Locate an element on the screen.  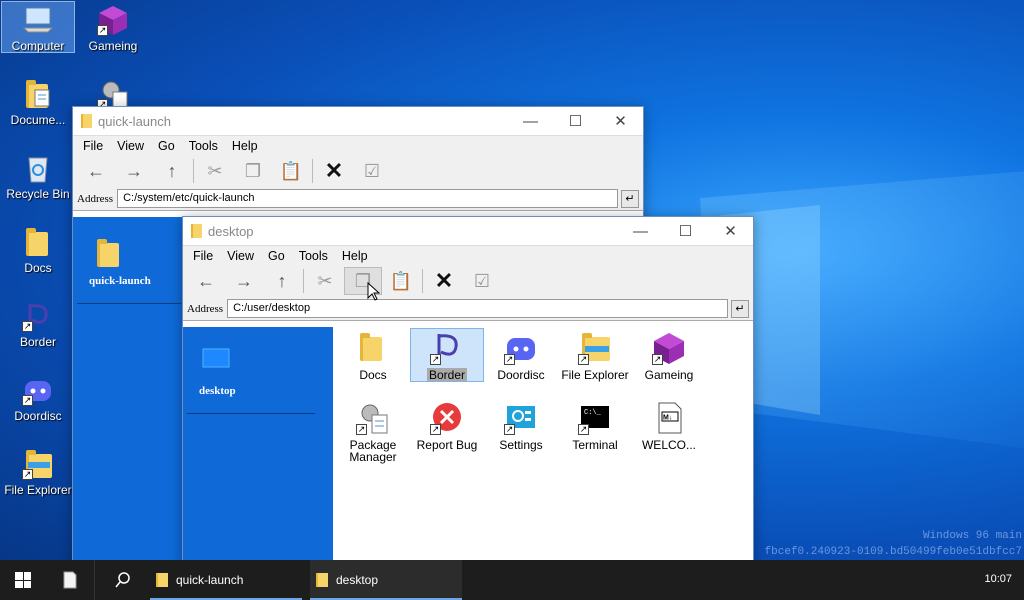
file-icon-docs: Docs is located at coordinates (373, 356).